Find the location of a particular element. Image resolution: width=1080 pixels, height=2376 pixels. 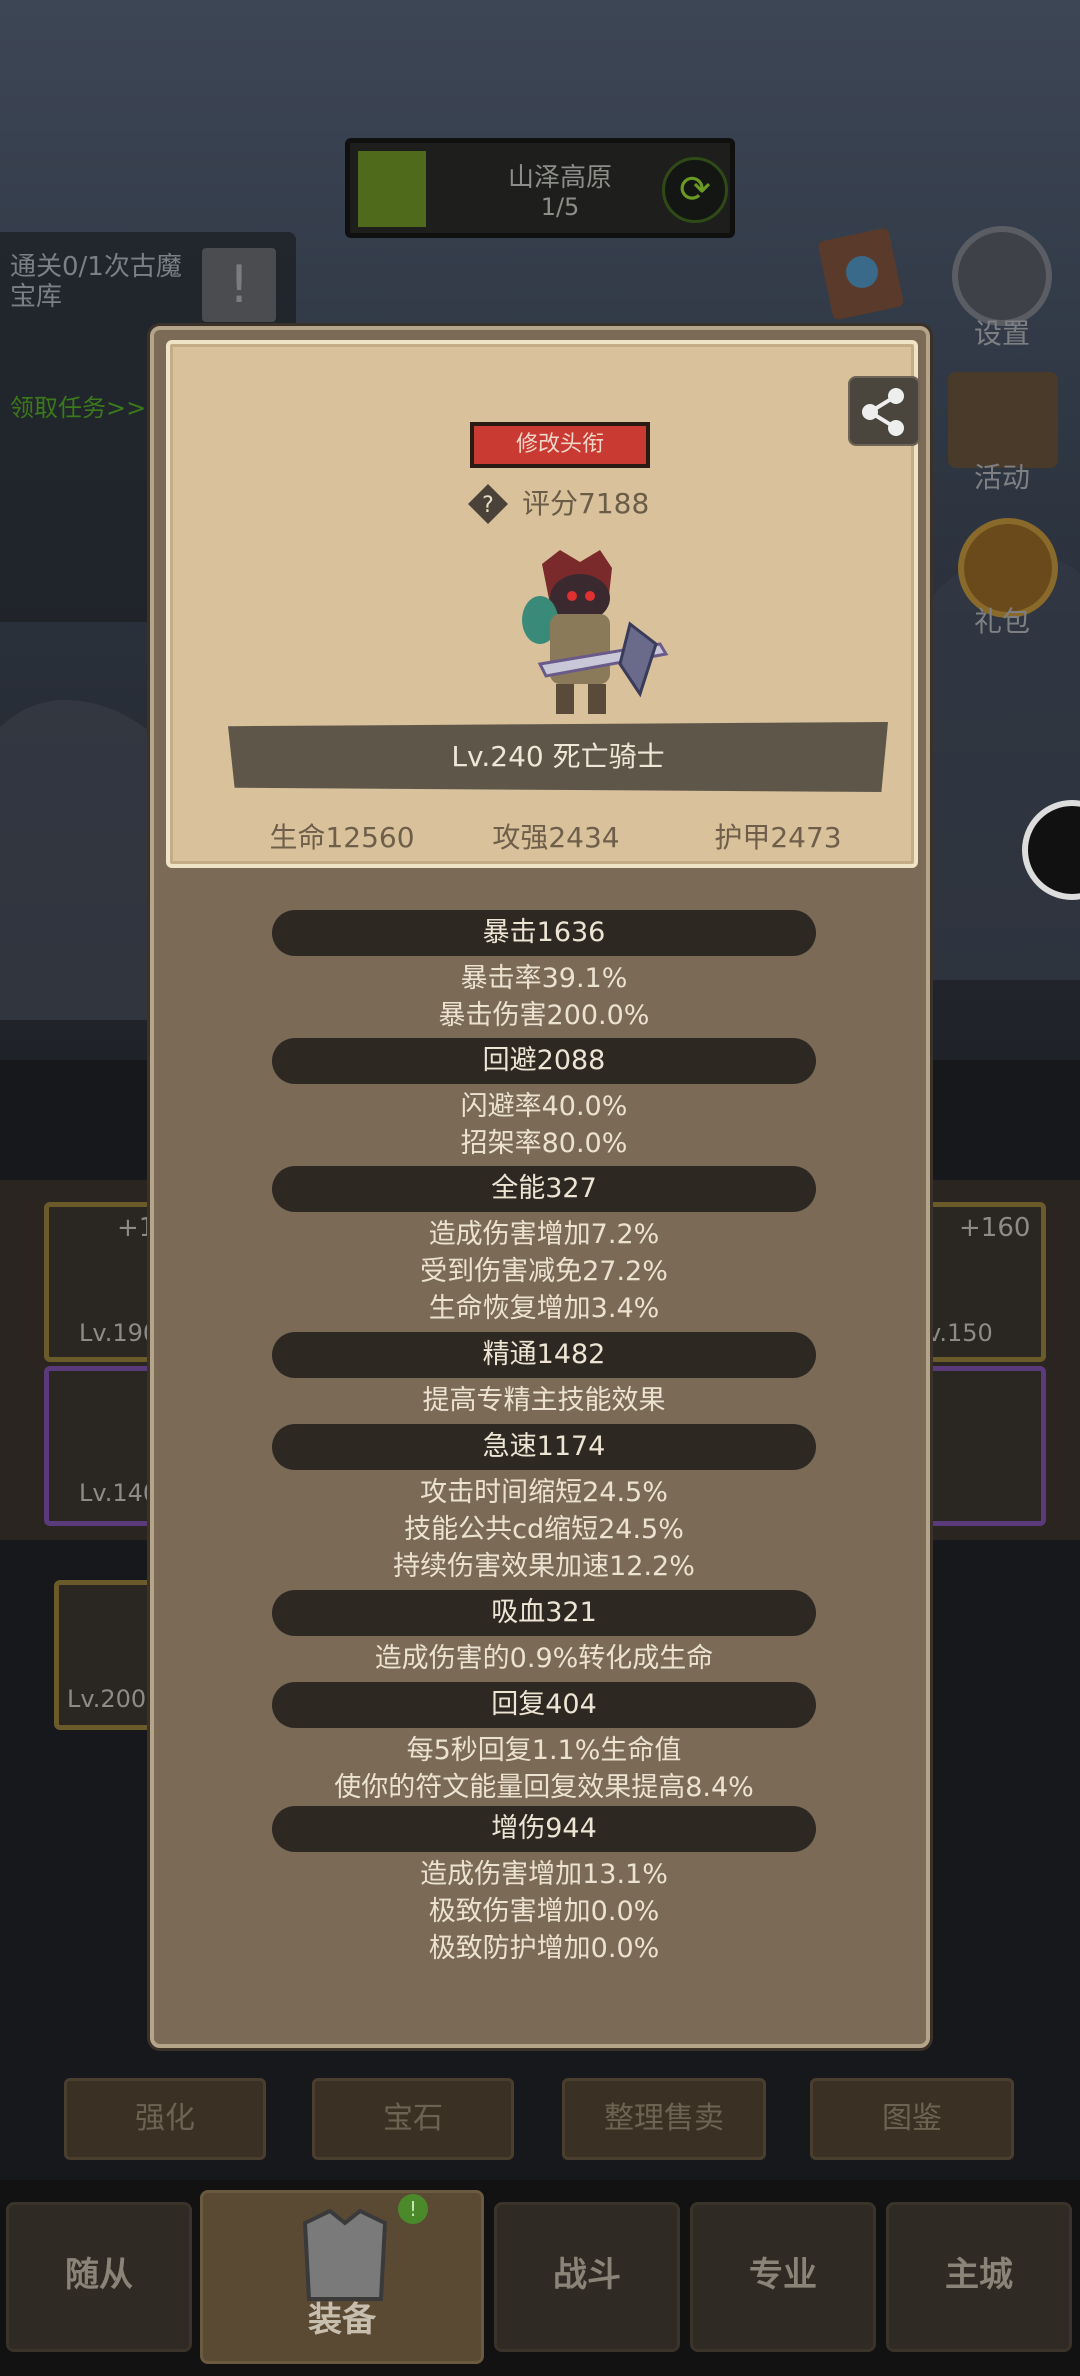

stat-line: 极致防护增加0.0% is located at coordinates (544, 1948).